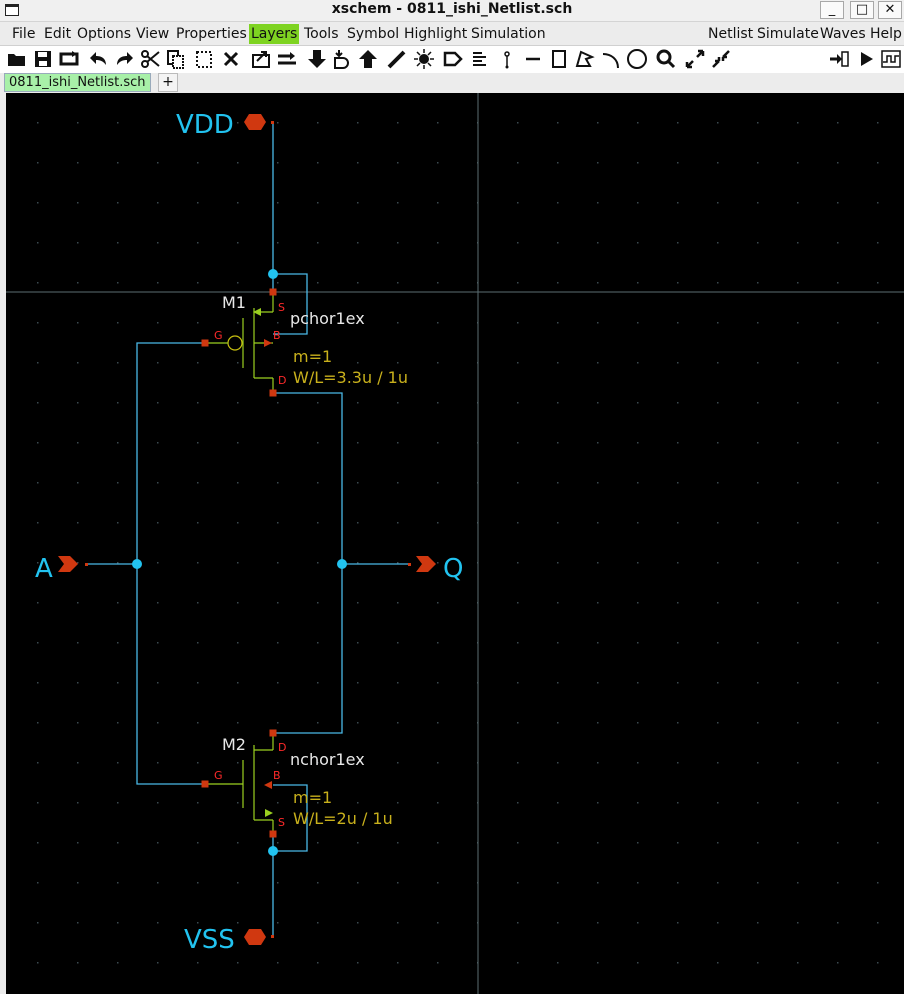 This screenshot has height=994, width=904. What do you see at coordinates (342, 59) in the screenshot?
I see `insert-symbol-icon` at bounding box center [342, 59].